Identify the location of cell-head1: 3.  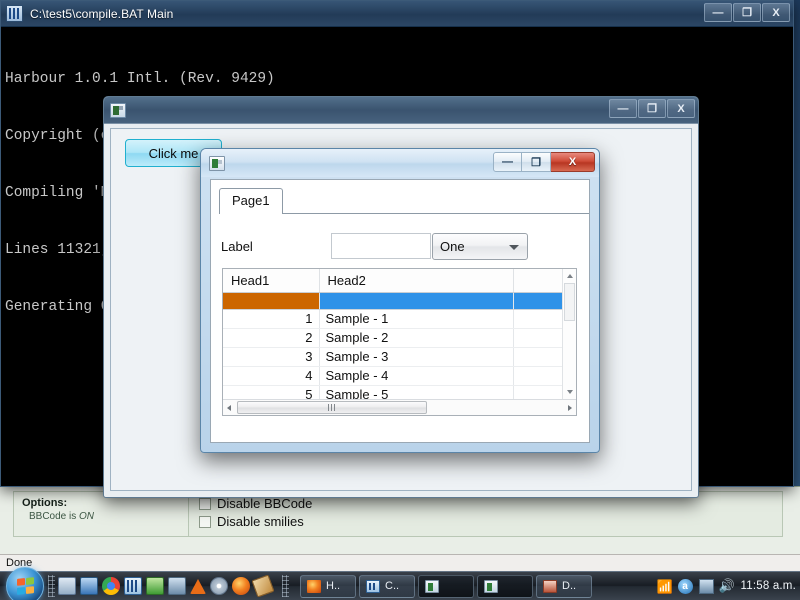
(271, 357).